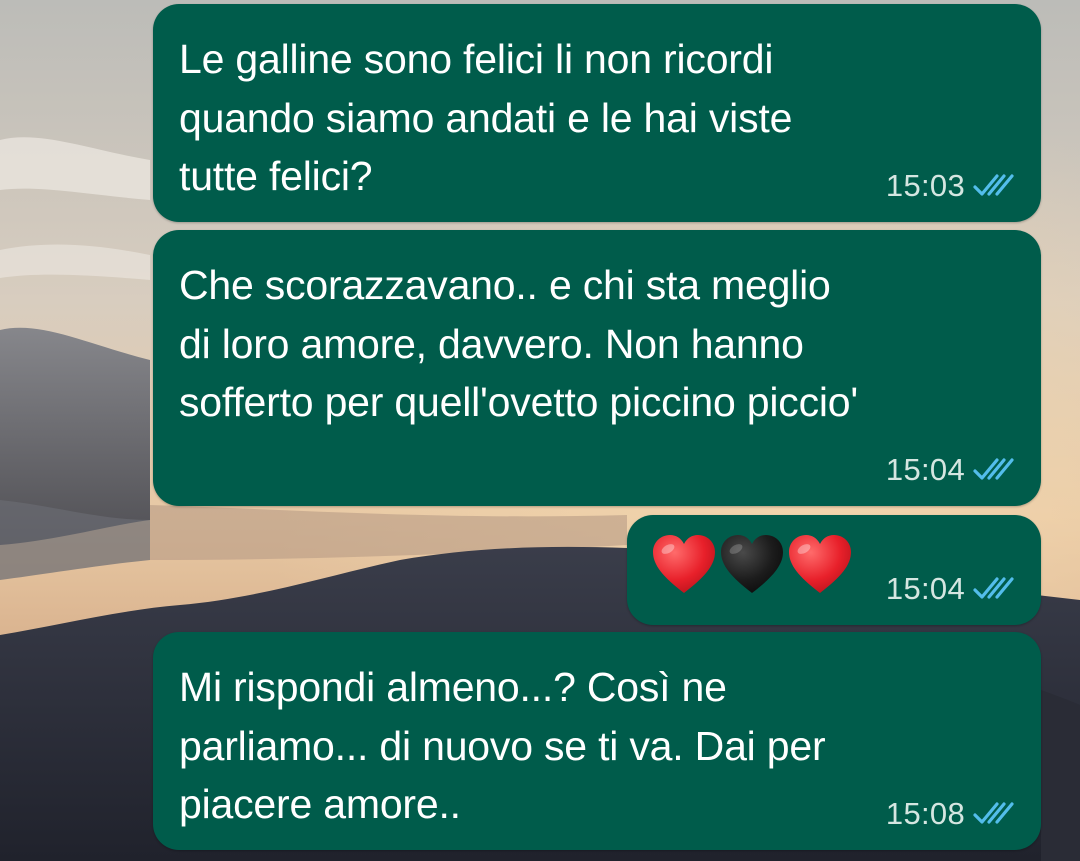  I want to click on message-meta: 15:08, so click(951, 814).